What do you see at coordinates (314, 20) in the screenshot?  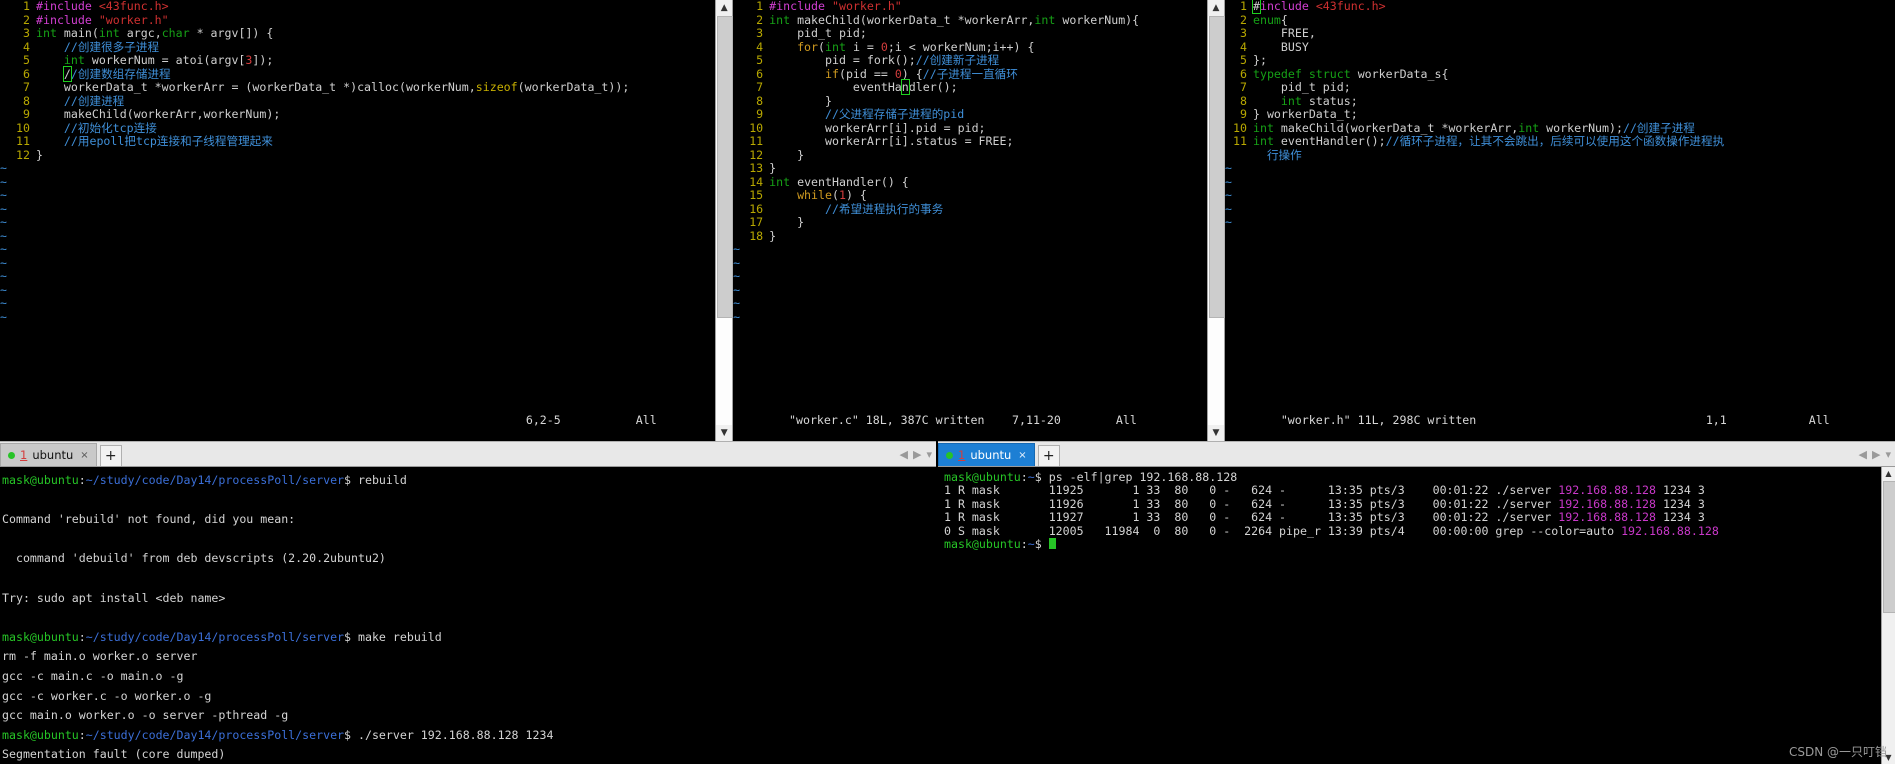 I see `code-line: 2 #include "worker.h"` at bounding box center [314, 20].